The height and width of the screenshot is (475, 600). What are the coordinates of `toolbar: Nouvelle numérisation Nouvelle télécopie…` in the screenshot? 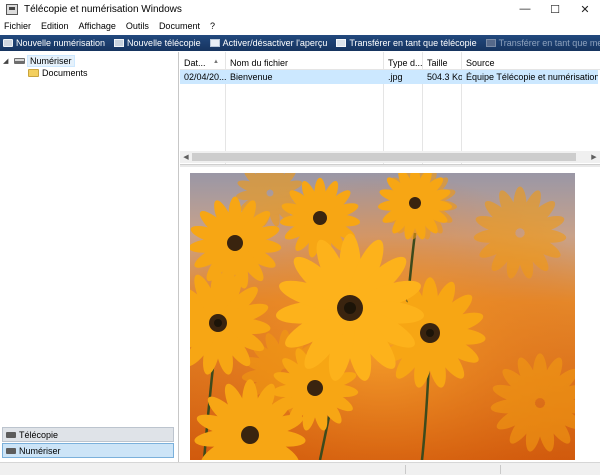 It's located at (300, 43).